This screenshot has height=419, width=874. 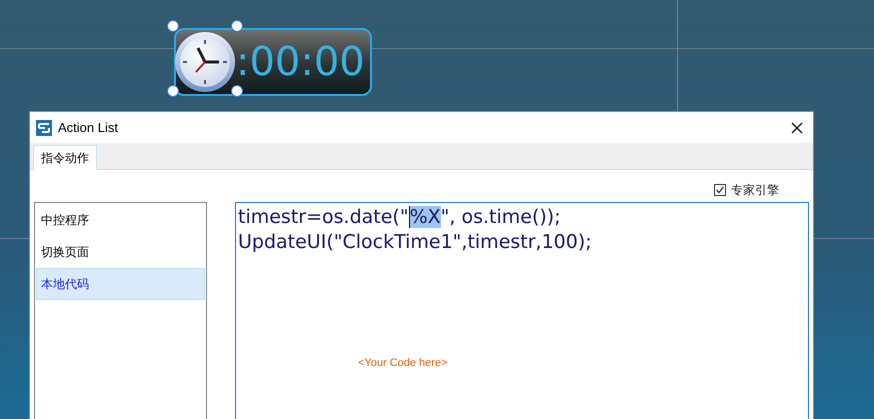 What do you see at coordinates (797, 128) in the screenshot?
I see `close-icon` at bounding box center [797, 128].